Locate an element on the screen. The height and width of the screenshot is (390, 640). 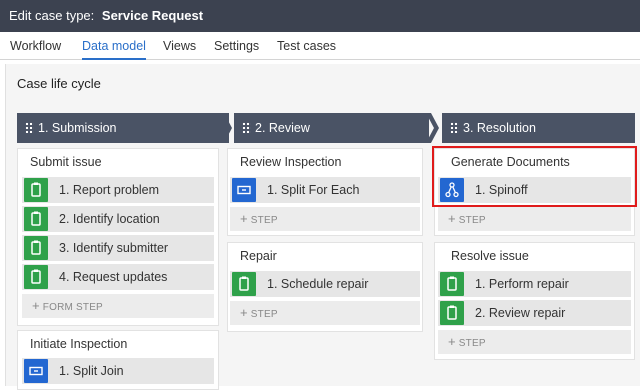
step-label: 3. Identify submitter is located at coordinates (114, 248).